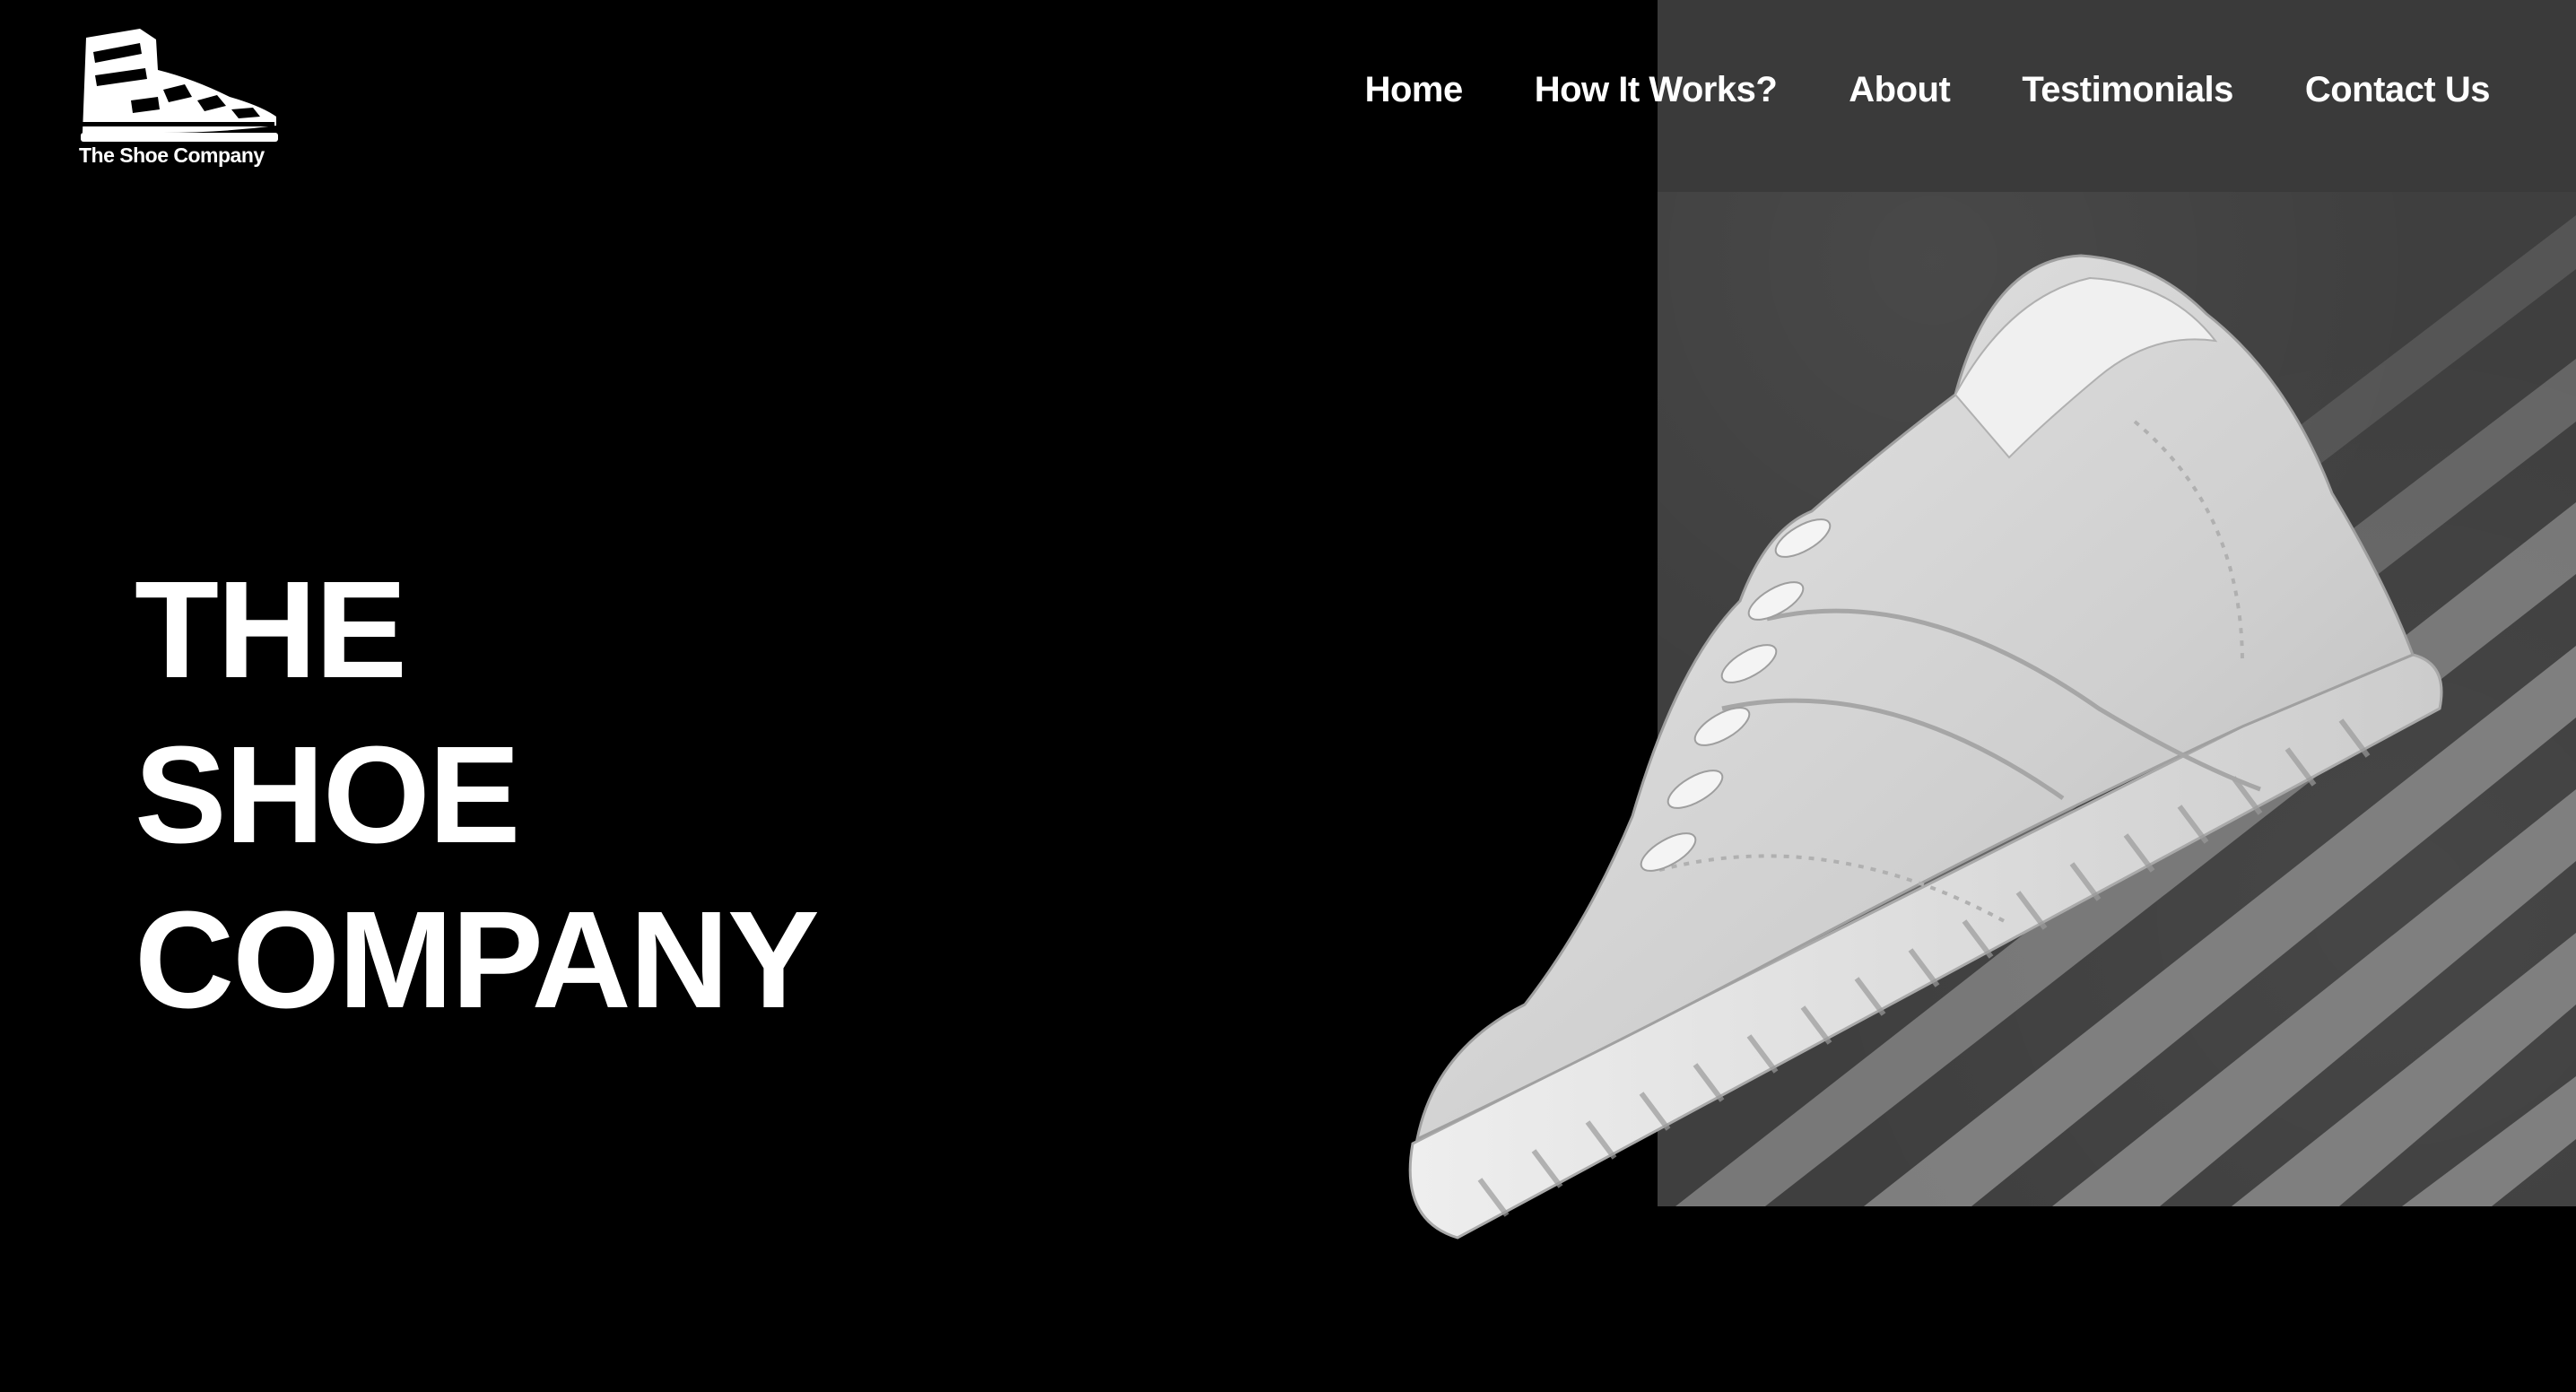  What do you see at coordinates (2127, 90) in the screenshot?
I see `nav-link-testimonials: Testimonials` at bounding box center [2127, 90].